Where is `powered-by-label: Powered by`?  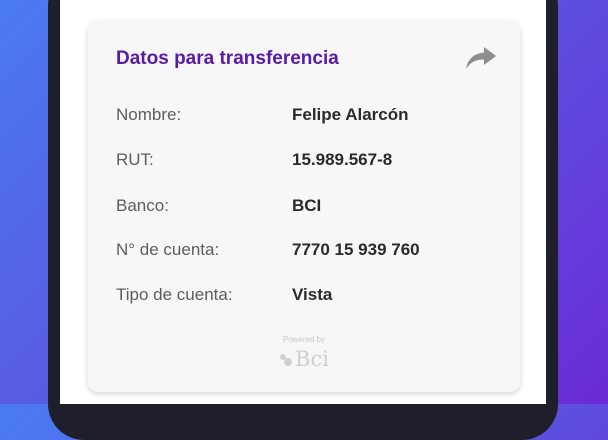 powered-by-label: Powered by is located at coordinates (304, 339).